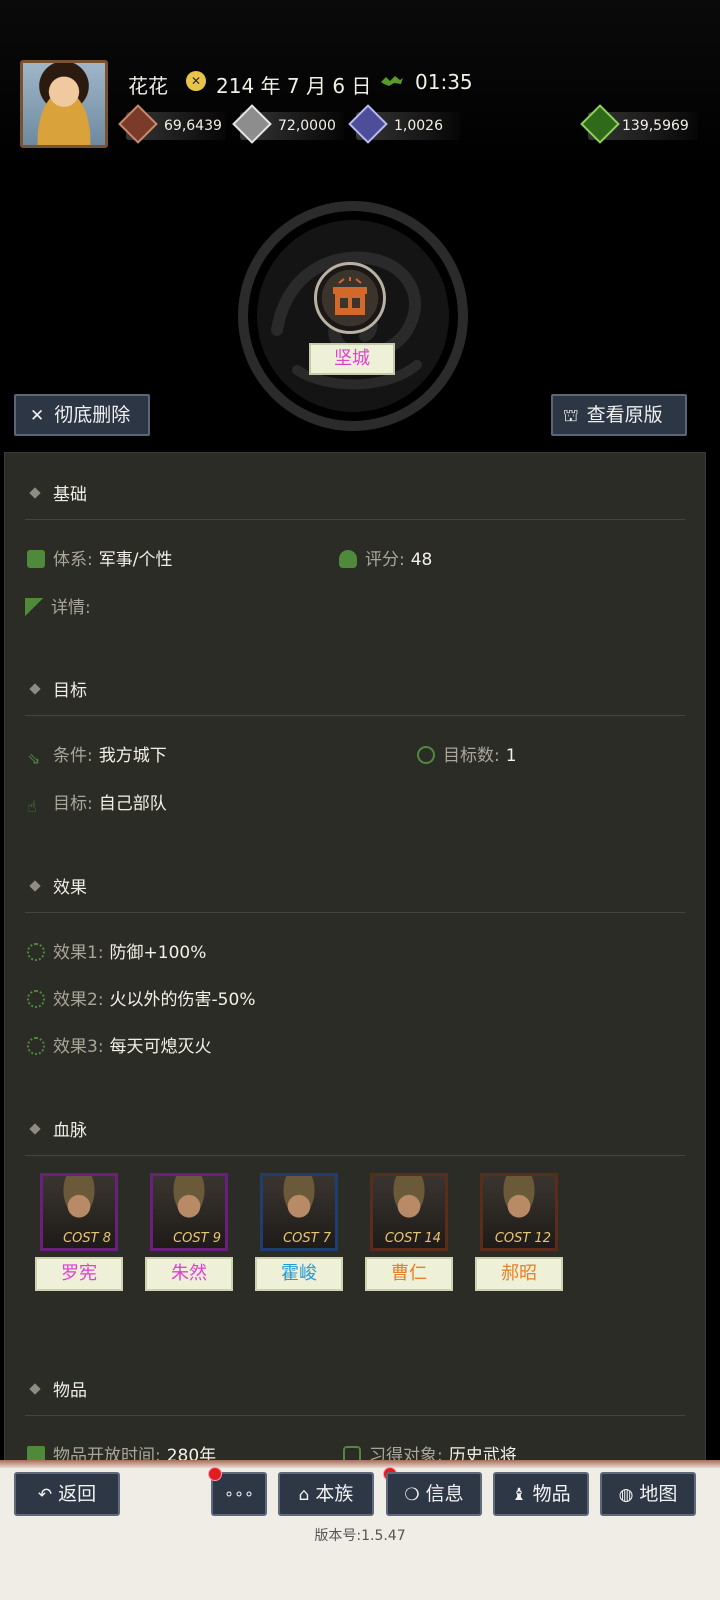 This screenshot has height=1600, width=720. I want to click on back-button: ↶ 返回, so click(67, 1494).